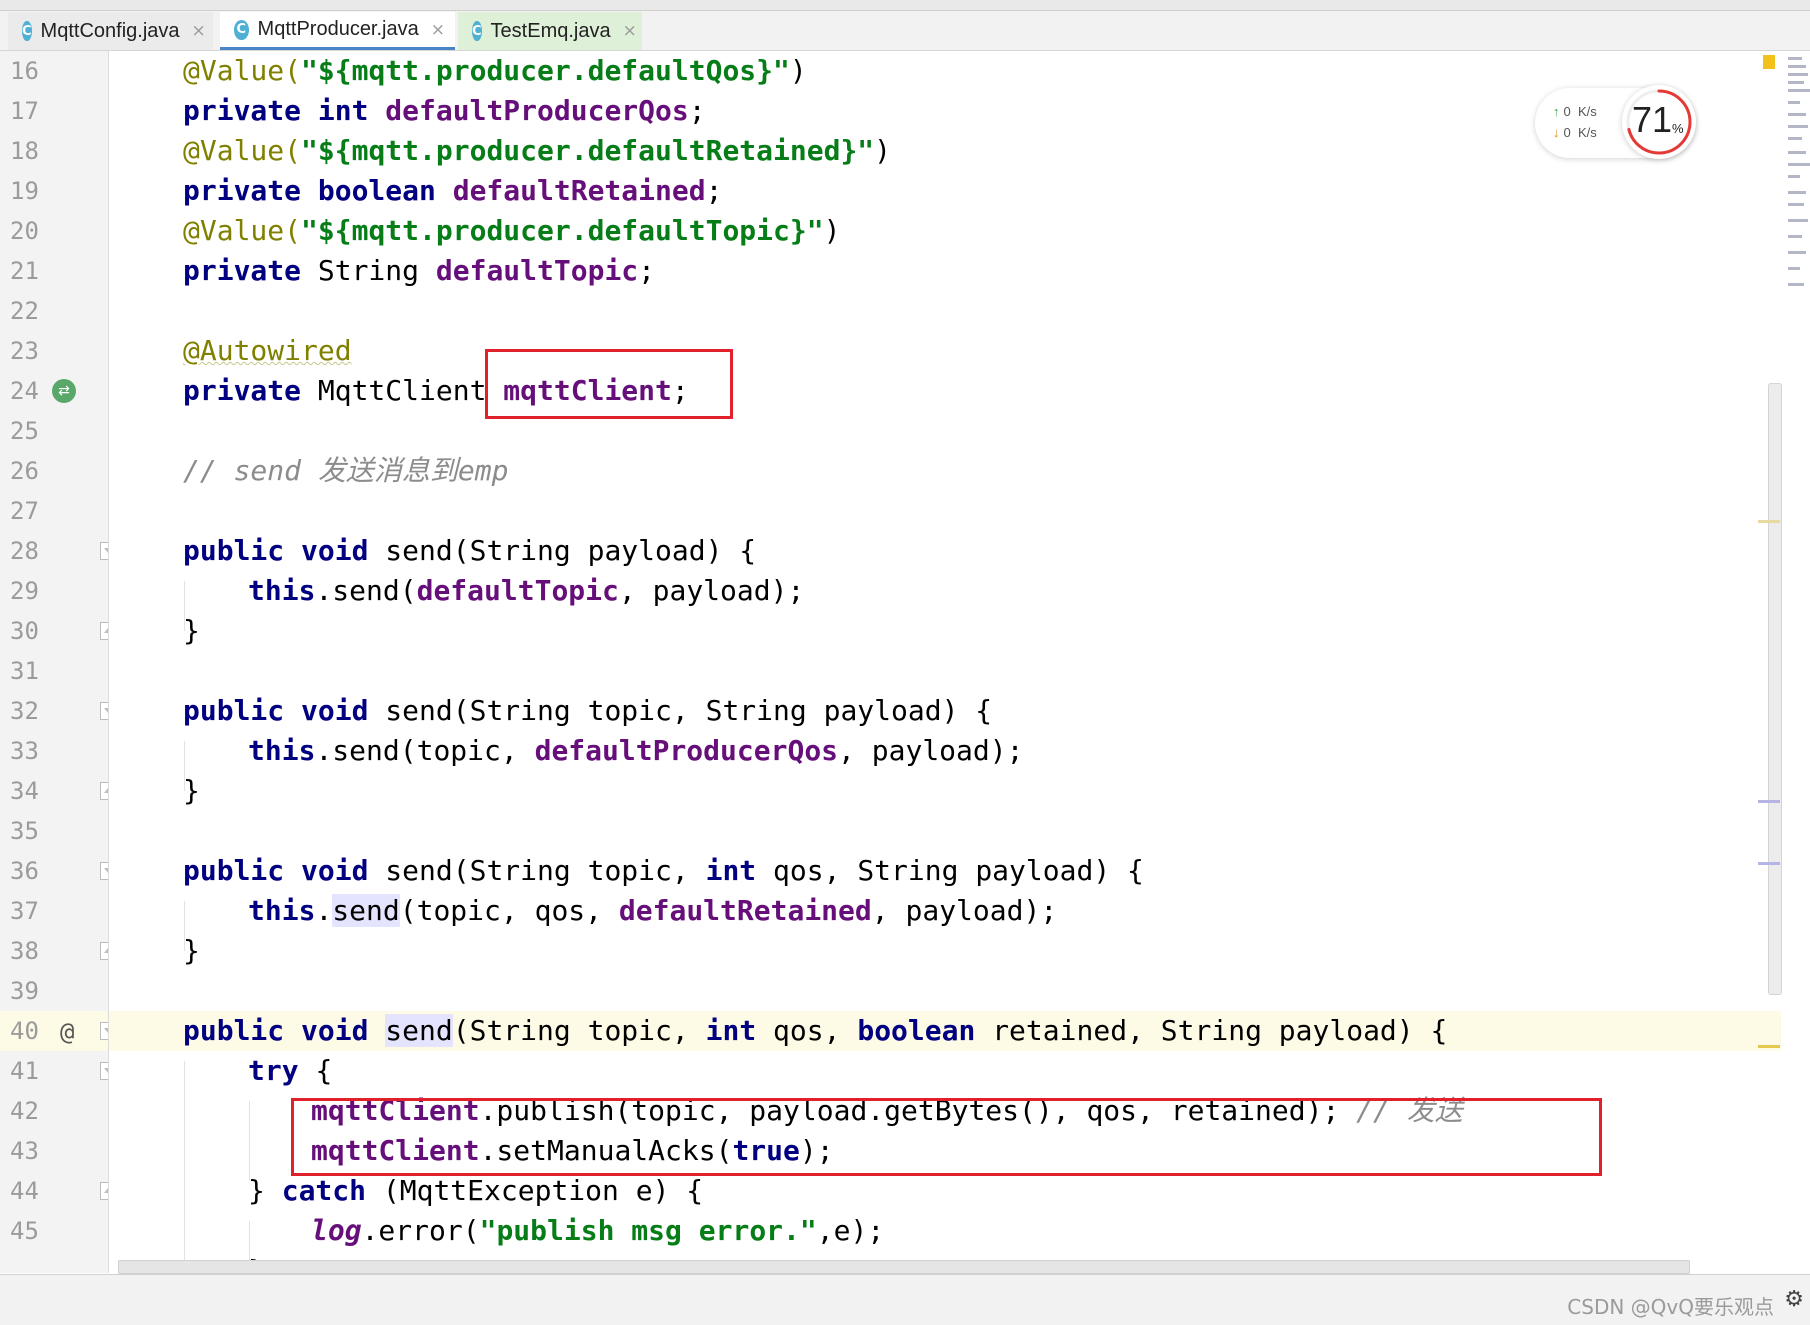  What do you see at coordinates (945, 271) in the screenshot?
I see `code-line-21: private String defaultTopic;` at bounding box center [945, 271].